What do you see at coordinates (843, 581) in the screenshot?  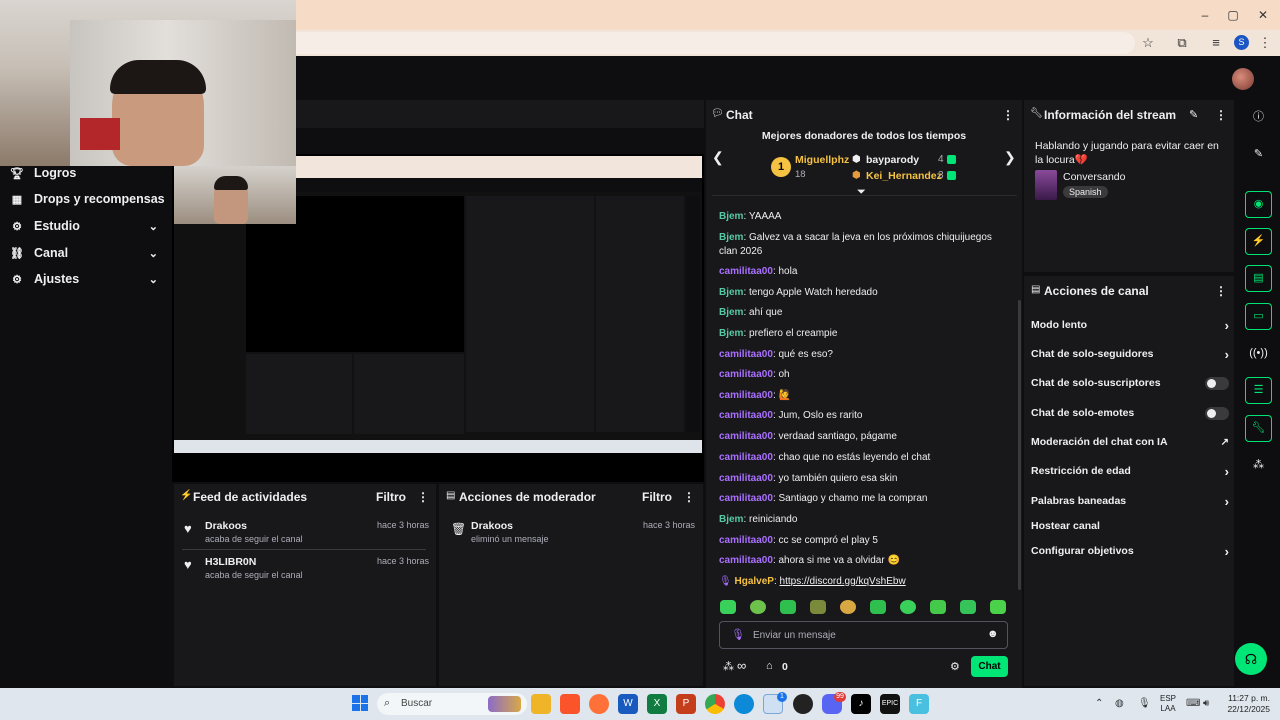 I see `chat-link: https://discord.gg/kqVshEbw` at bounding box center [843, 581].